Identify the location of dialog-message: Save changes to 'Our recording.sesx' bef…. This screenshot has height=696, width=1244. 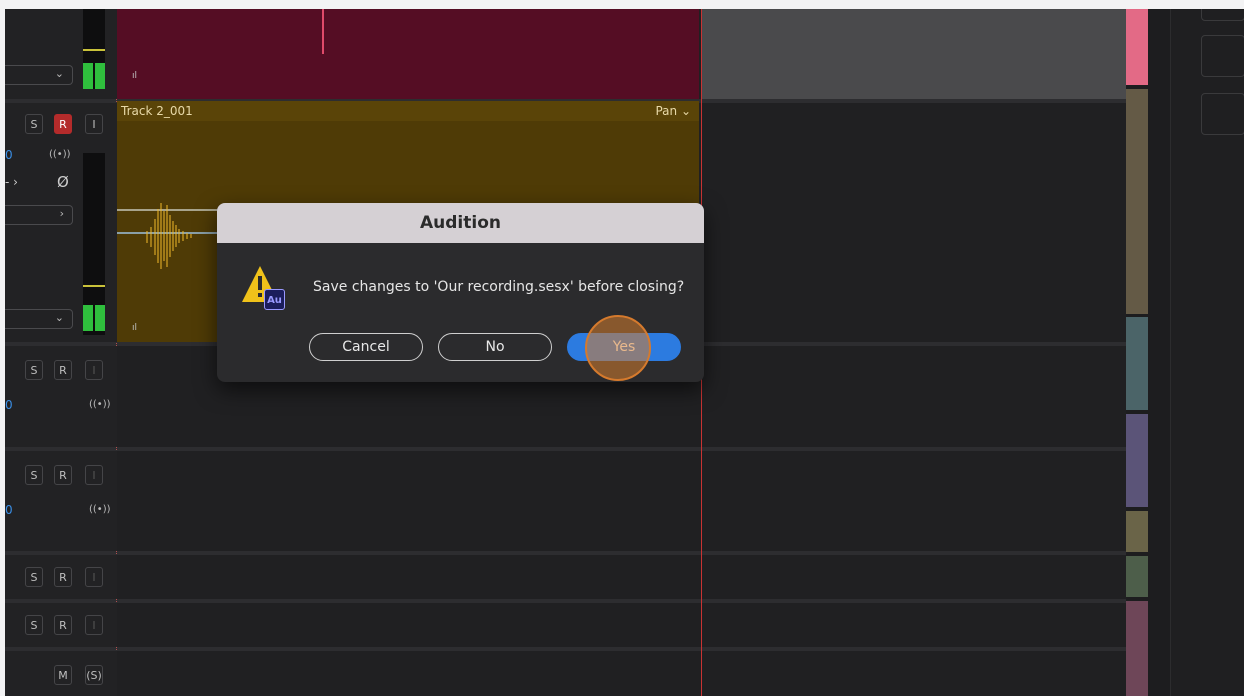
(499, 287).